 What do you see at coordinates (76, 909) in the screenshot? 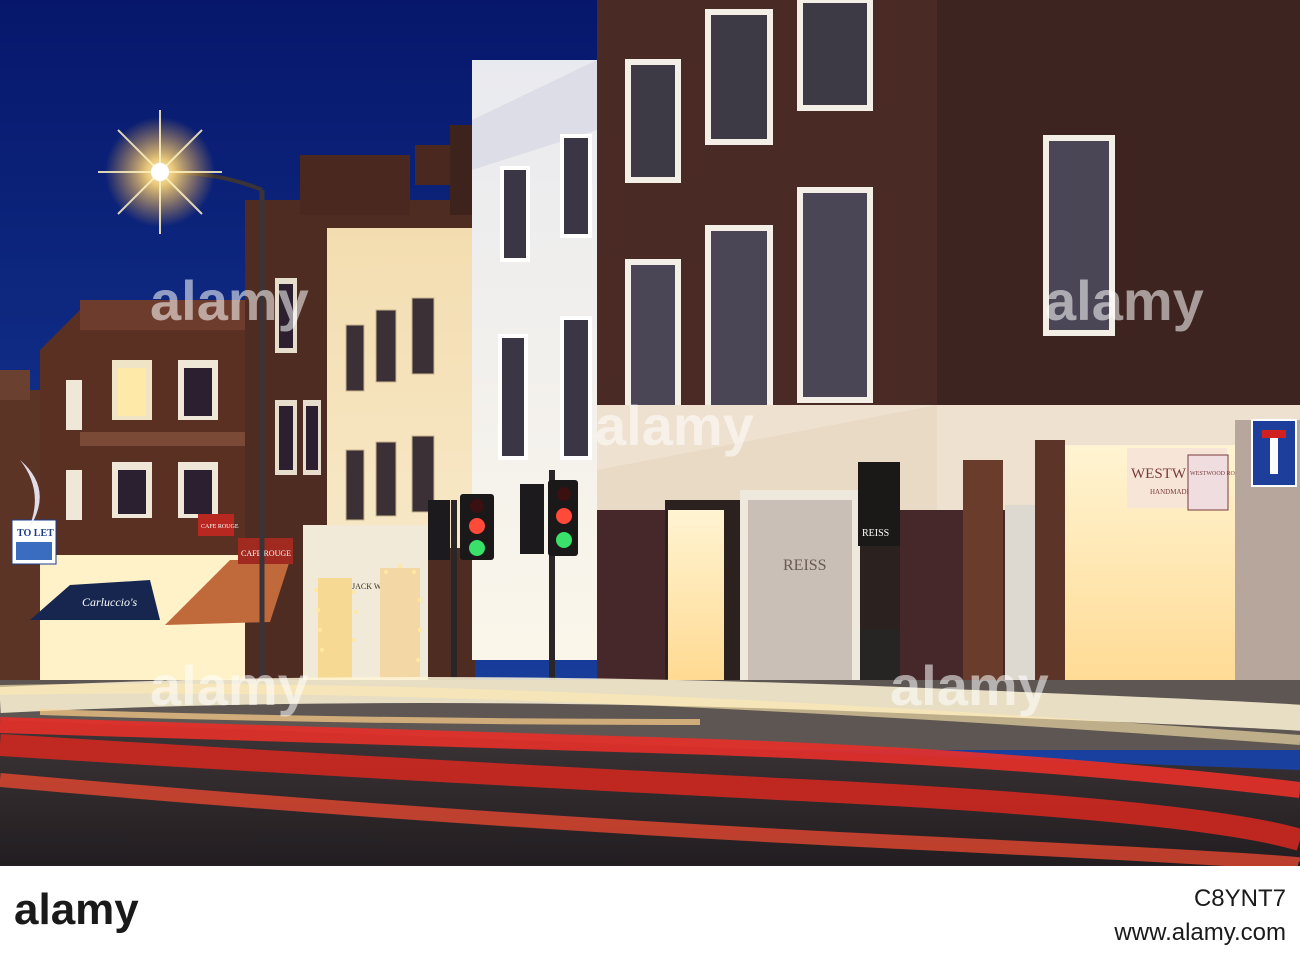
I see `footer-brand-logo: alamy` at bounding box center [76, 909].